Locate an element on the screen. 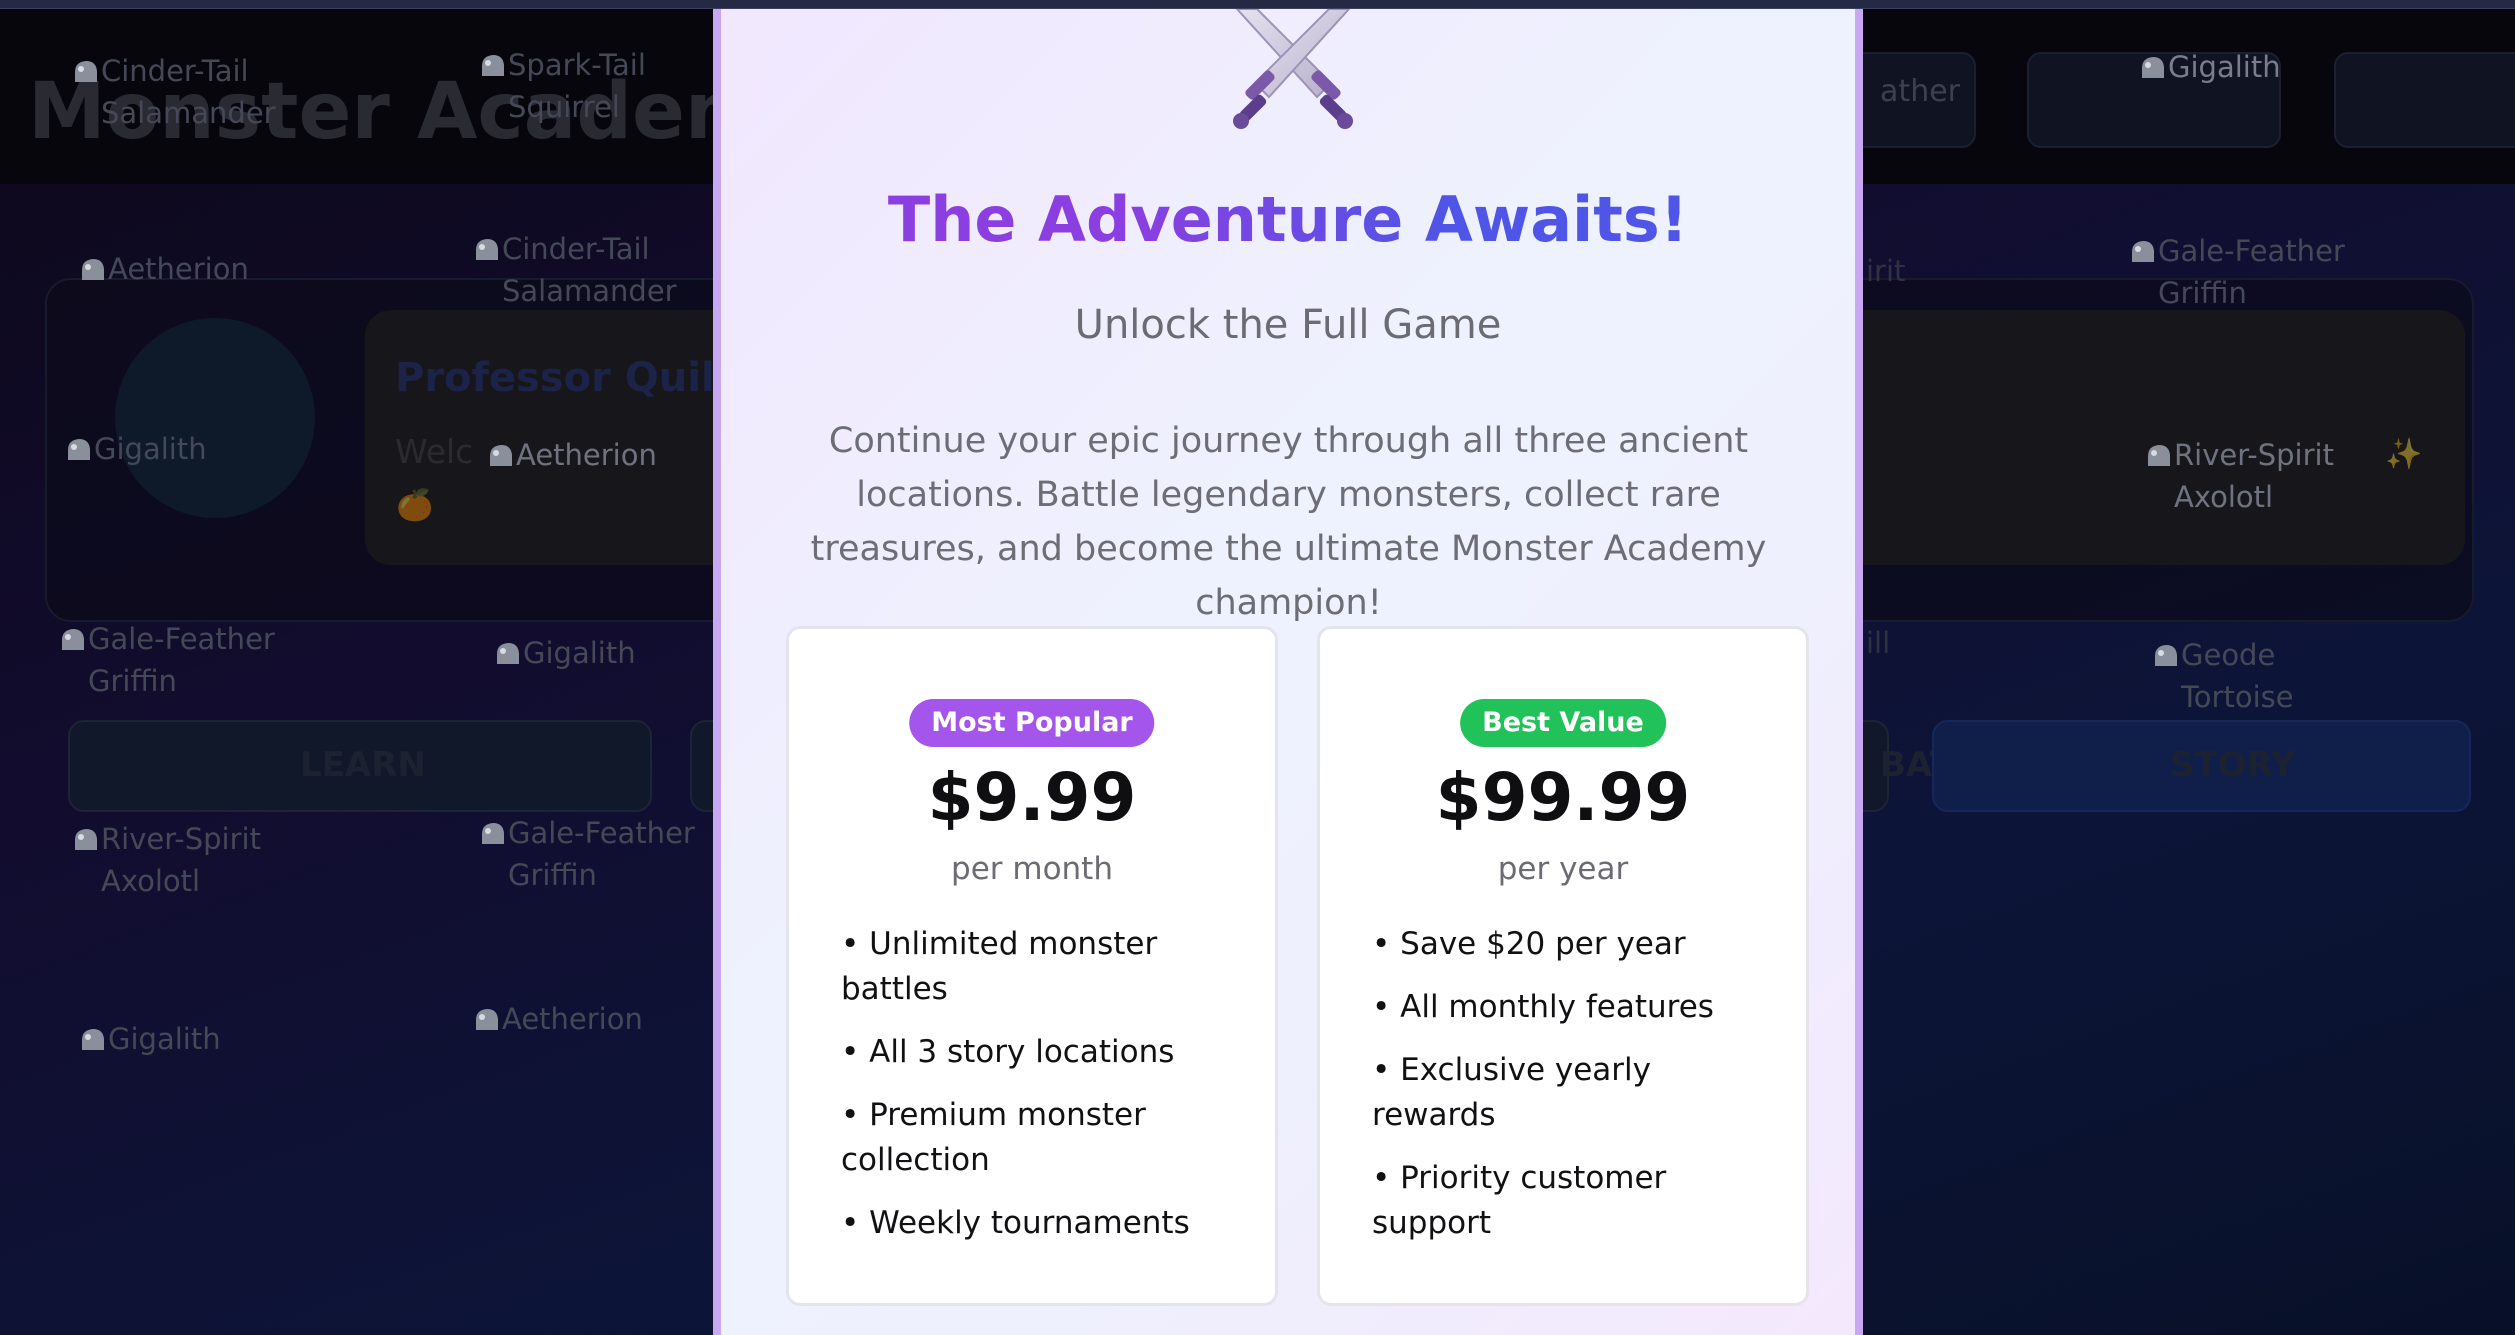 The image size is (2515, 1335). modal-title-text: The Adventure Awaits! is located at coordinates (1288, 219).